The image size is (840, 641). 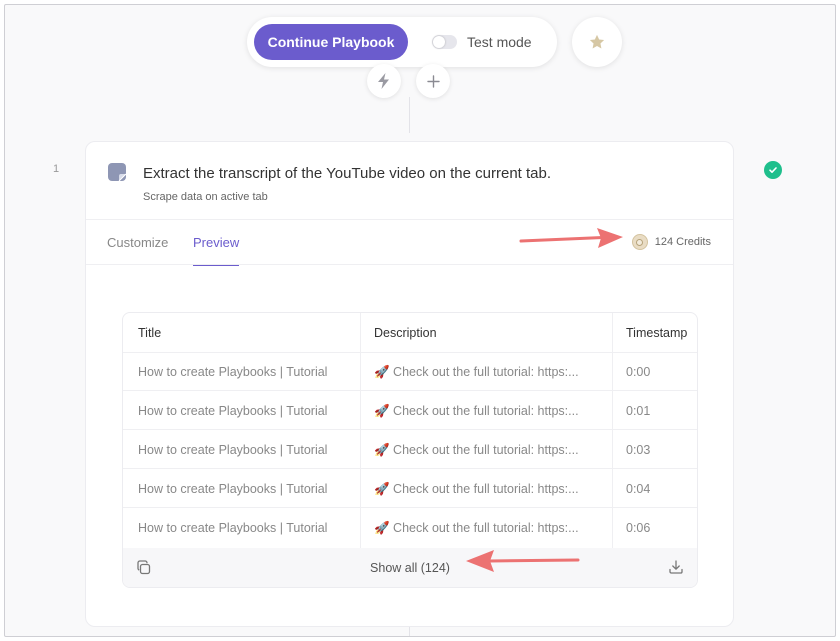 I want to click on lightning-icon, so click(x=383, y=81).